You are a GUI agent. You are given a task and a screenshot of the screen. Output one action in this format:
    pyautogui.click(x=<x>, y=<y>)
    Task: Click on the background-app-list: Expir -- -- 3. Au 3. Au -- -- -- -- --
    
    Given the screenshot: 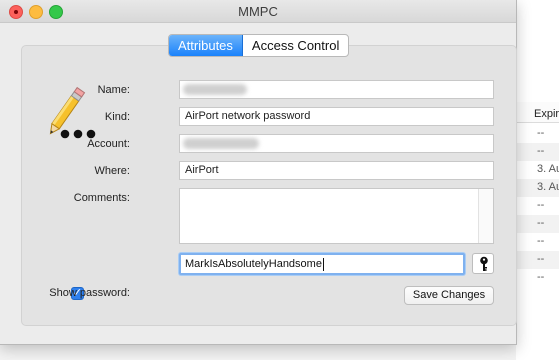 What is the action you would take?
    pyautogui.click(x=537, y=180)
    